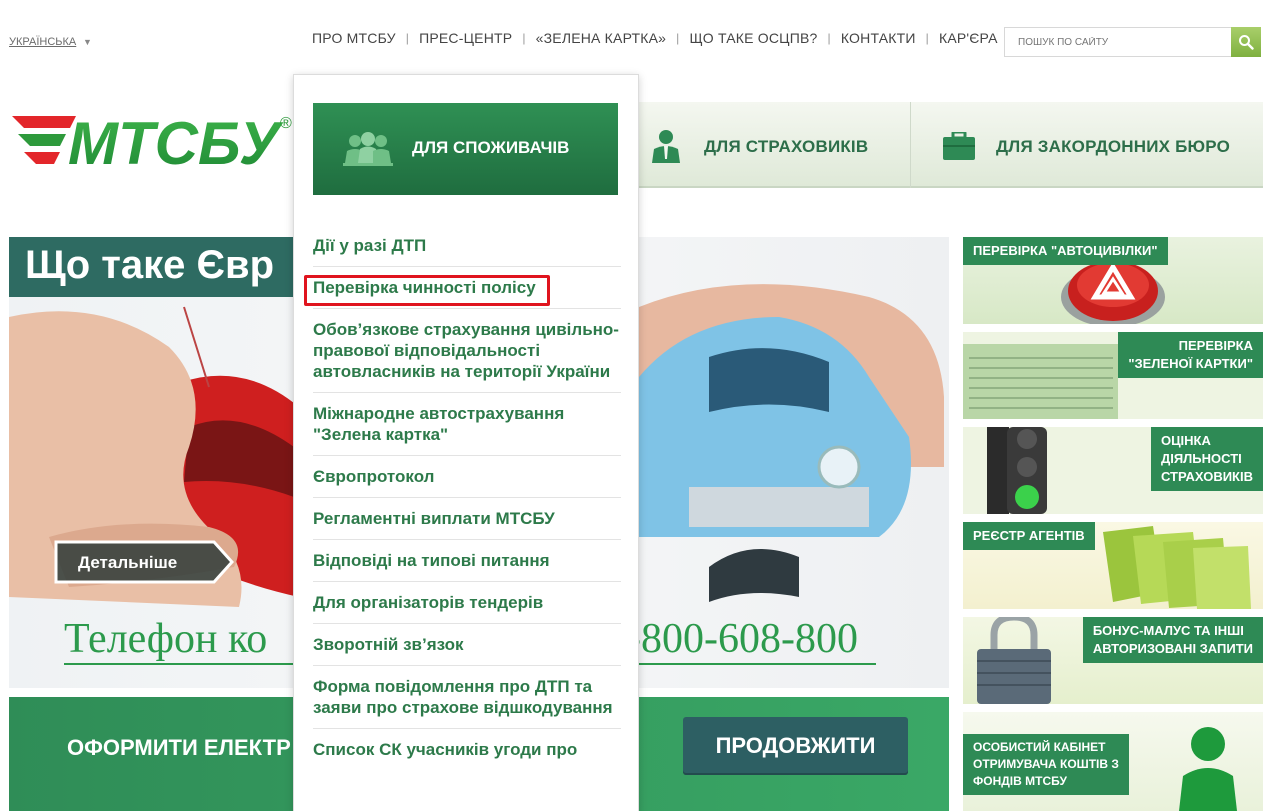 The image size is (1283, 811). I want to click on tile-bonus-malus-label: БОНУС-МАЛУС ТА ІНШІ АВТОРИЗОВАНІ ЗАПИТИ, so click(1172, 640).